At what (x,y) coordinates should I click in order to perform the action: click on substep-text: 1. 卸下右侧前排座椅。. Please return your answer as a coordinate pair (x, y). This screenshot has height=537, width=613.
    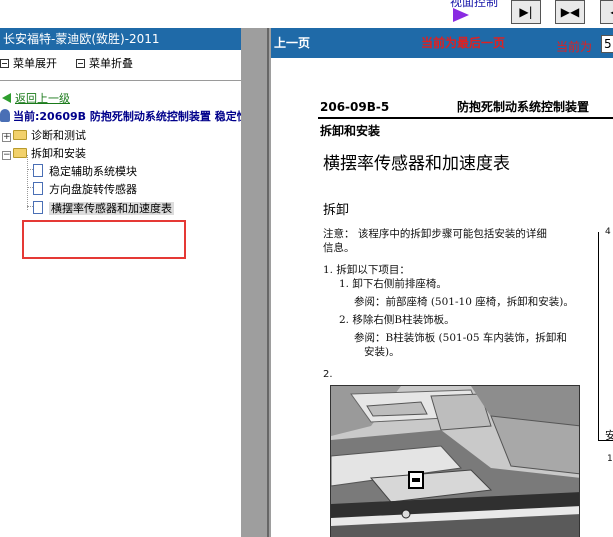
    Looking at the image, I should click on (393, 284).